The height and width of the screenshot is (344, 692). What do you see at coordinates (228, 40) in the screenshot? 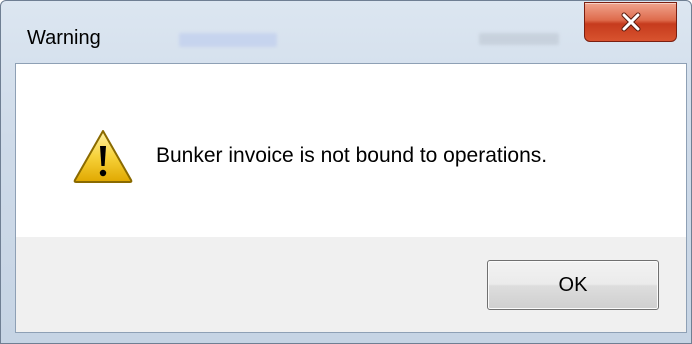
I see `background-link-blur` at bounding box center [228, 40].